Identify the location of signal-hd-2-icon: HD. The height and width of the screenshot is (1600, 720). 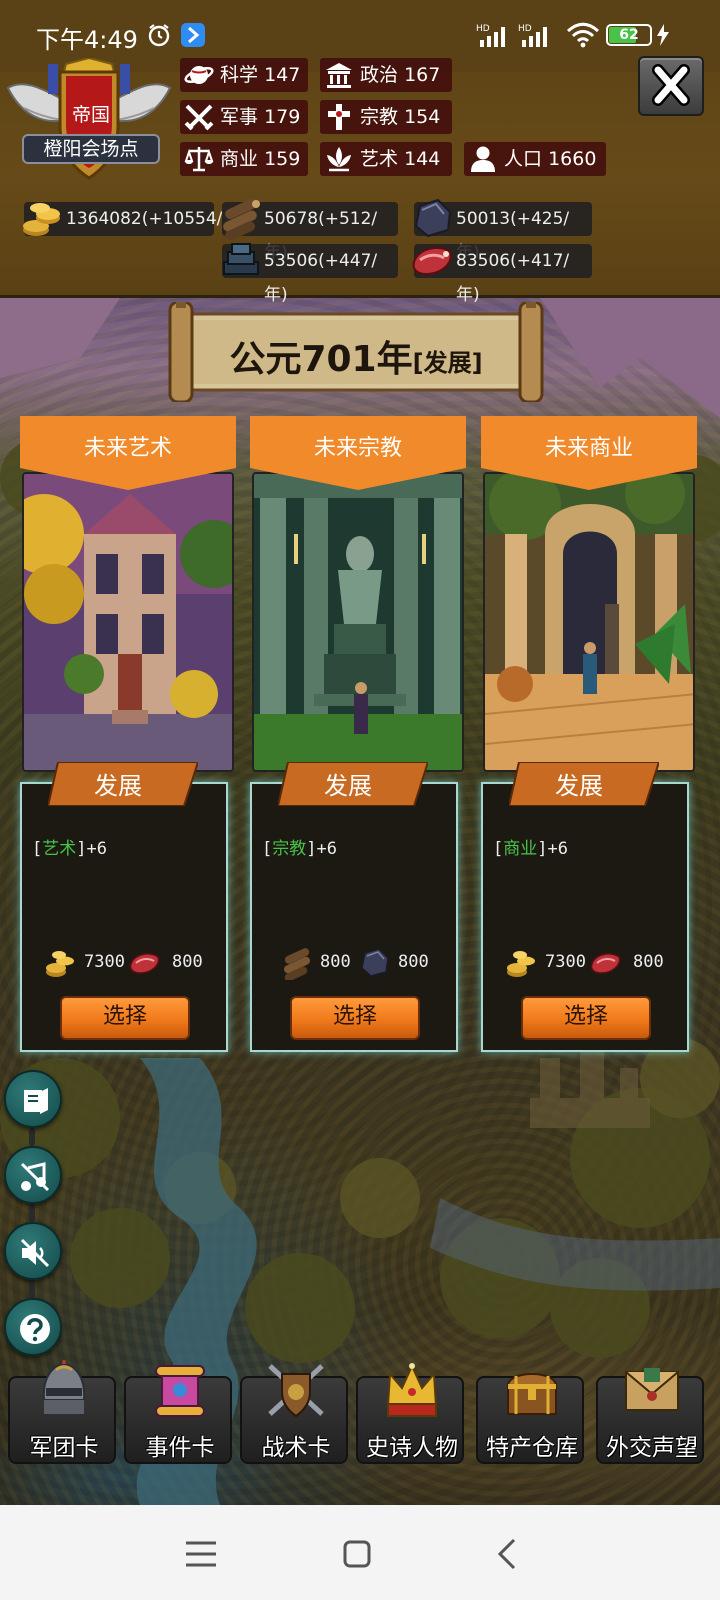
(532, 35).